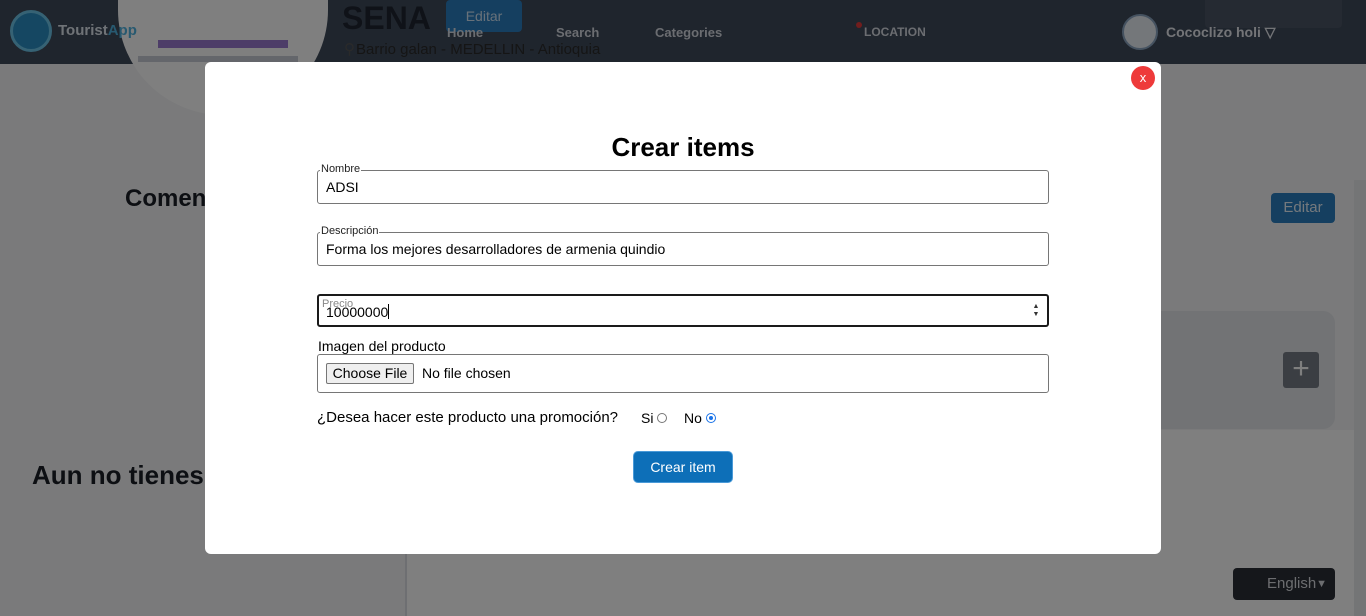 This screenshot has width=1366, height=616. What do you see at coordinates (683, 373) in the screenshot?
I see `image-upload-input: Choose File No file chosen` at bounding box center [683, 373].